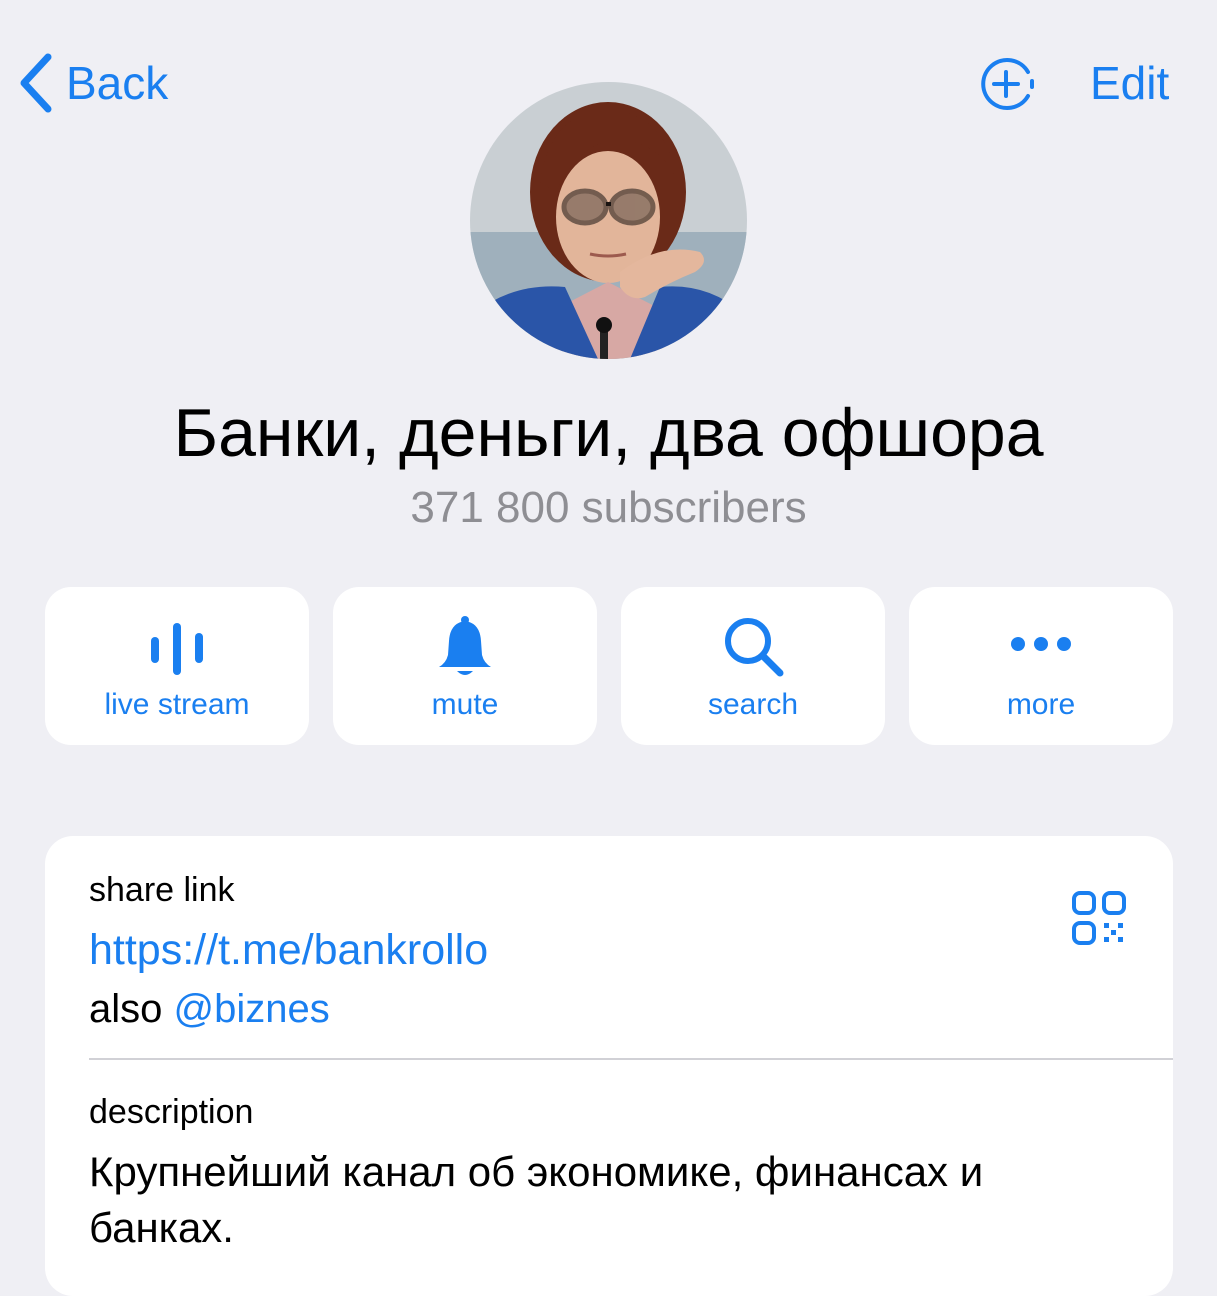 The image size is (1217, 1296). I want to click on channel-avatar, so click(608, 220).